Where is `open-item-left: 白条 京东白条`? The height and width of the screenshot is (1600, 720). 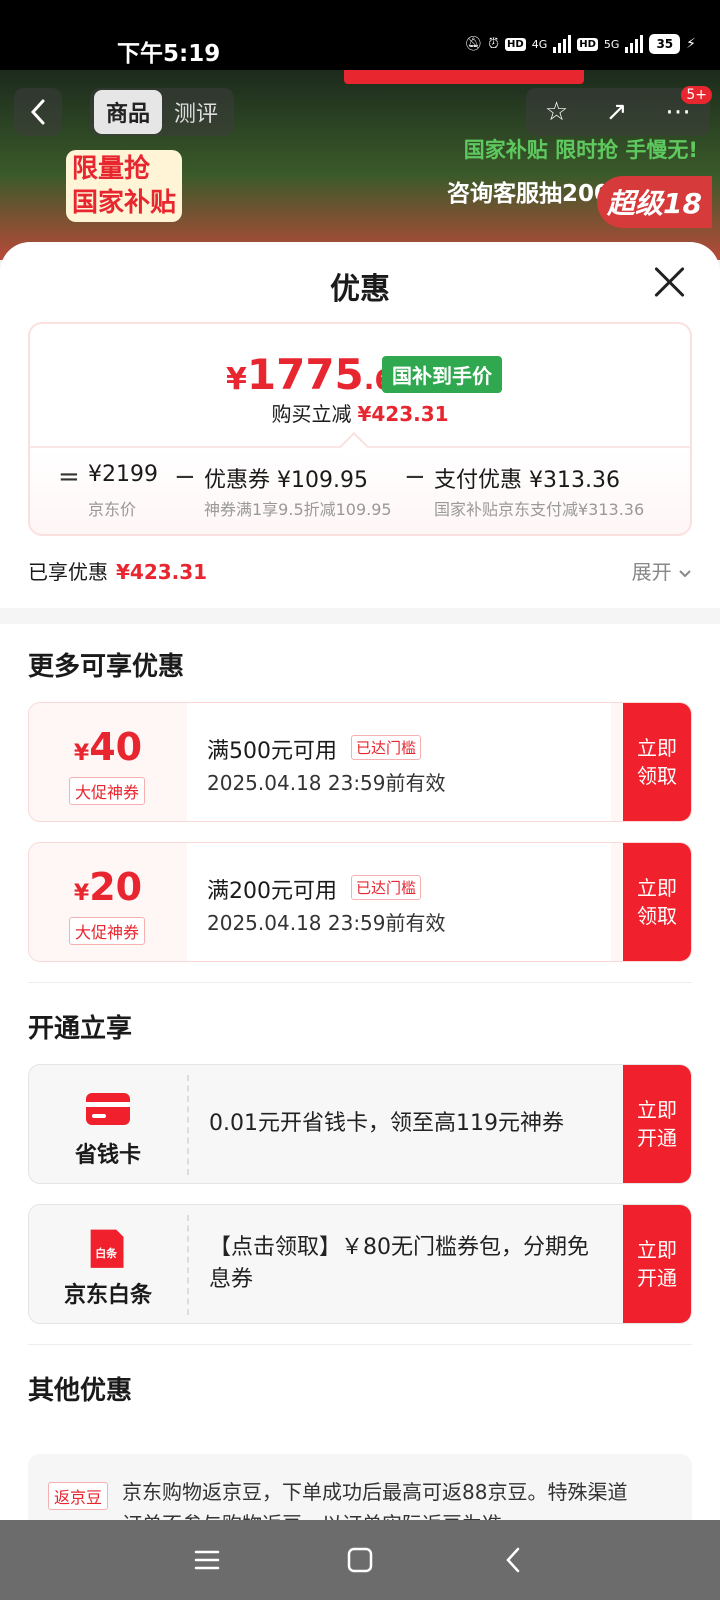 open-item-left: 白条 京东白条 is located at coordinates (108, 1264).